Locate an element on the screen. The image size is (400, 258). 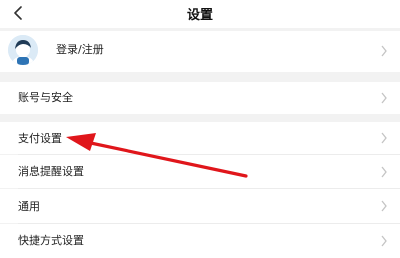
shortcut-settings-row: 快捷方式设置 is located at coordinates (200, 241).